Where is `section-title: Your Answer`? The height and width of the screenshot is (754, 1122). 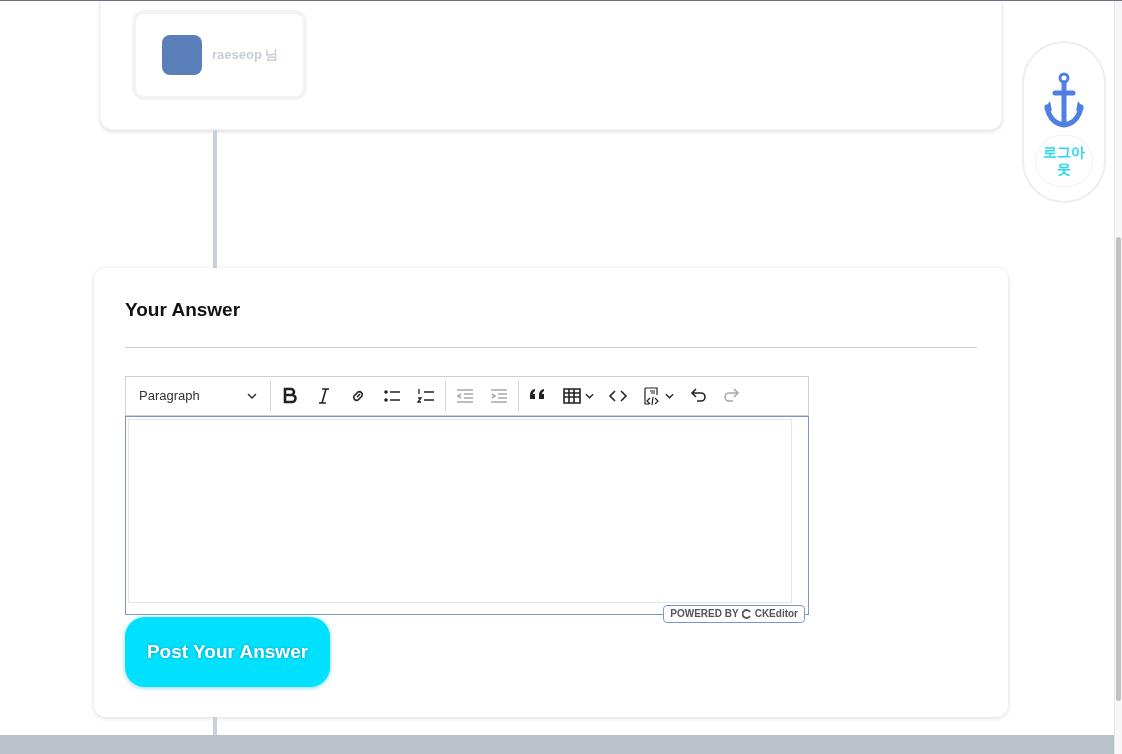 section-title: Your Answer is located at coordinates (183, 309).